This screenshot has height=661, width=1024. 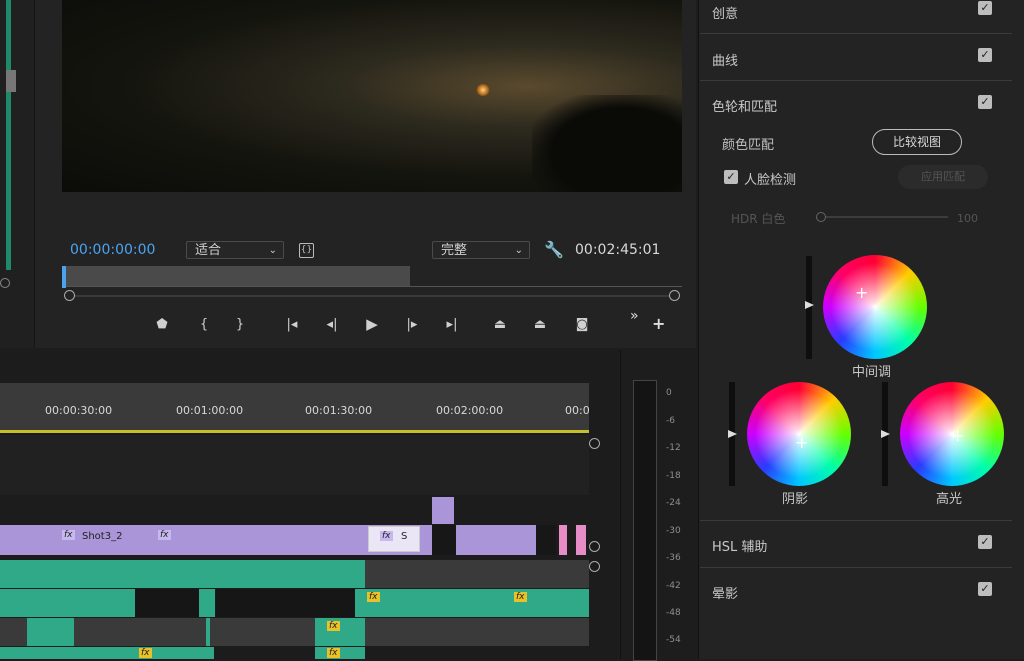 I want to click on ruler-label: 00:00:30:00, so click(x=79, y=410).